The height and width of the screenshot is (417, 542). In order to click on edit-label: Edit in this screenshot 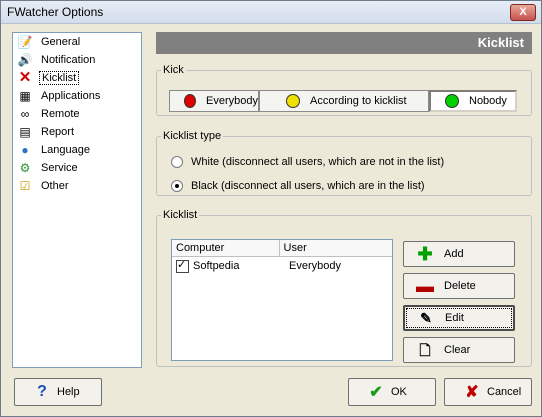, I will do `click(454, 318)`.